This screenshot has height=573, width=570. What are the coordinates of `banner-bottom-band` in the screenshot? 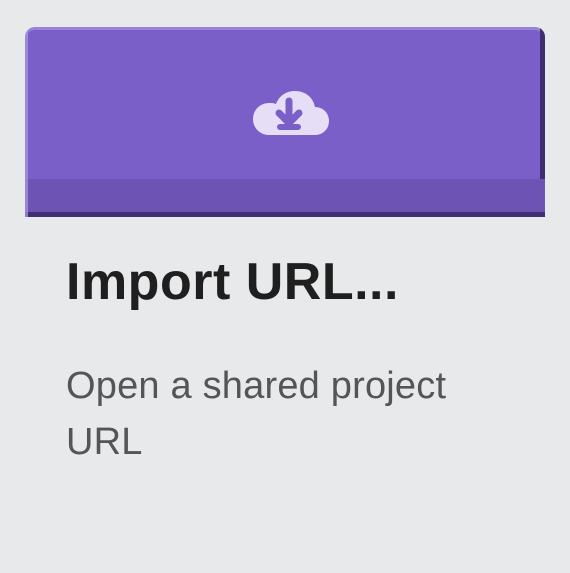 It's located at (285, 198).